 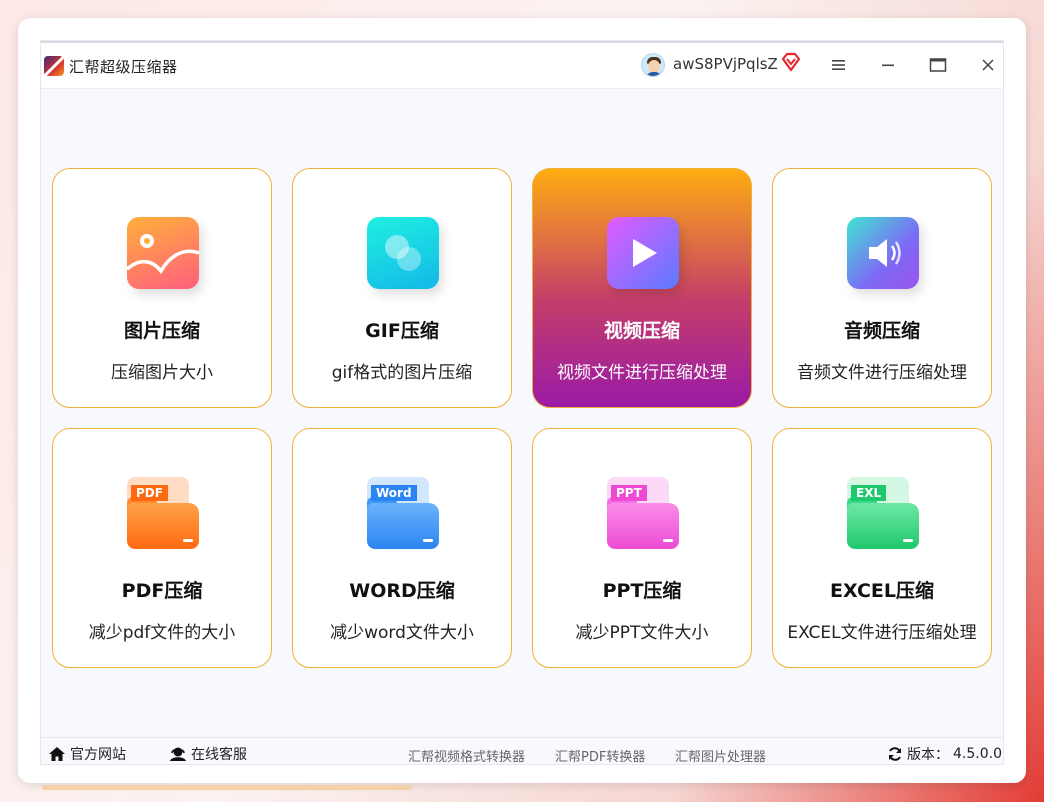 I want to click on version-info: 版本： 4.5.0.0, so click(x=944, y=754).